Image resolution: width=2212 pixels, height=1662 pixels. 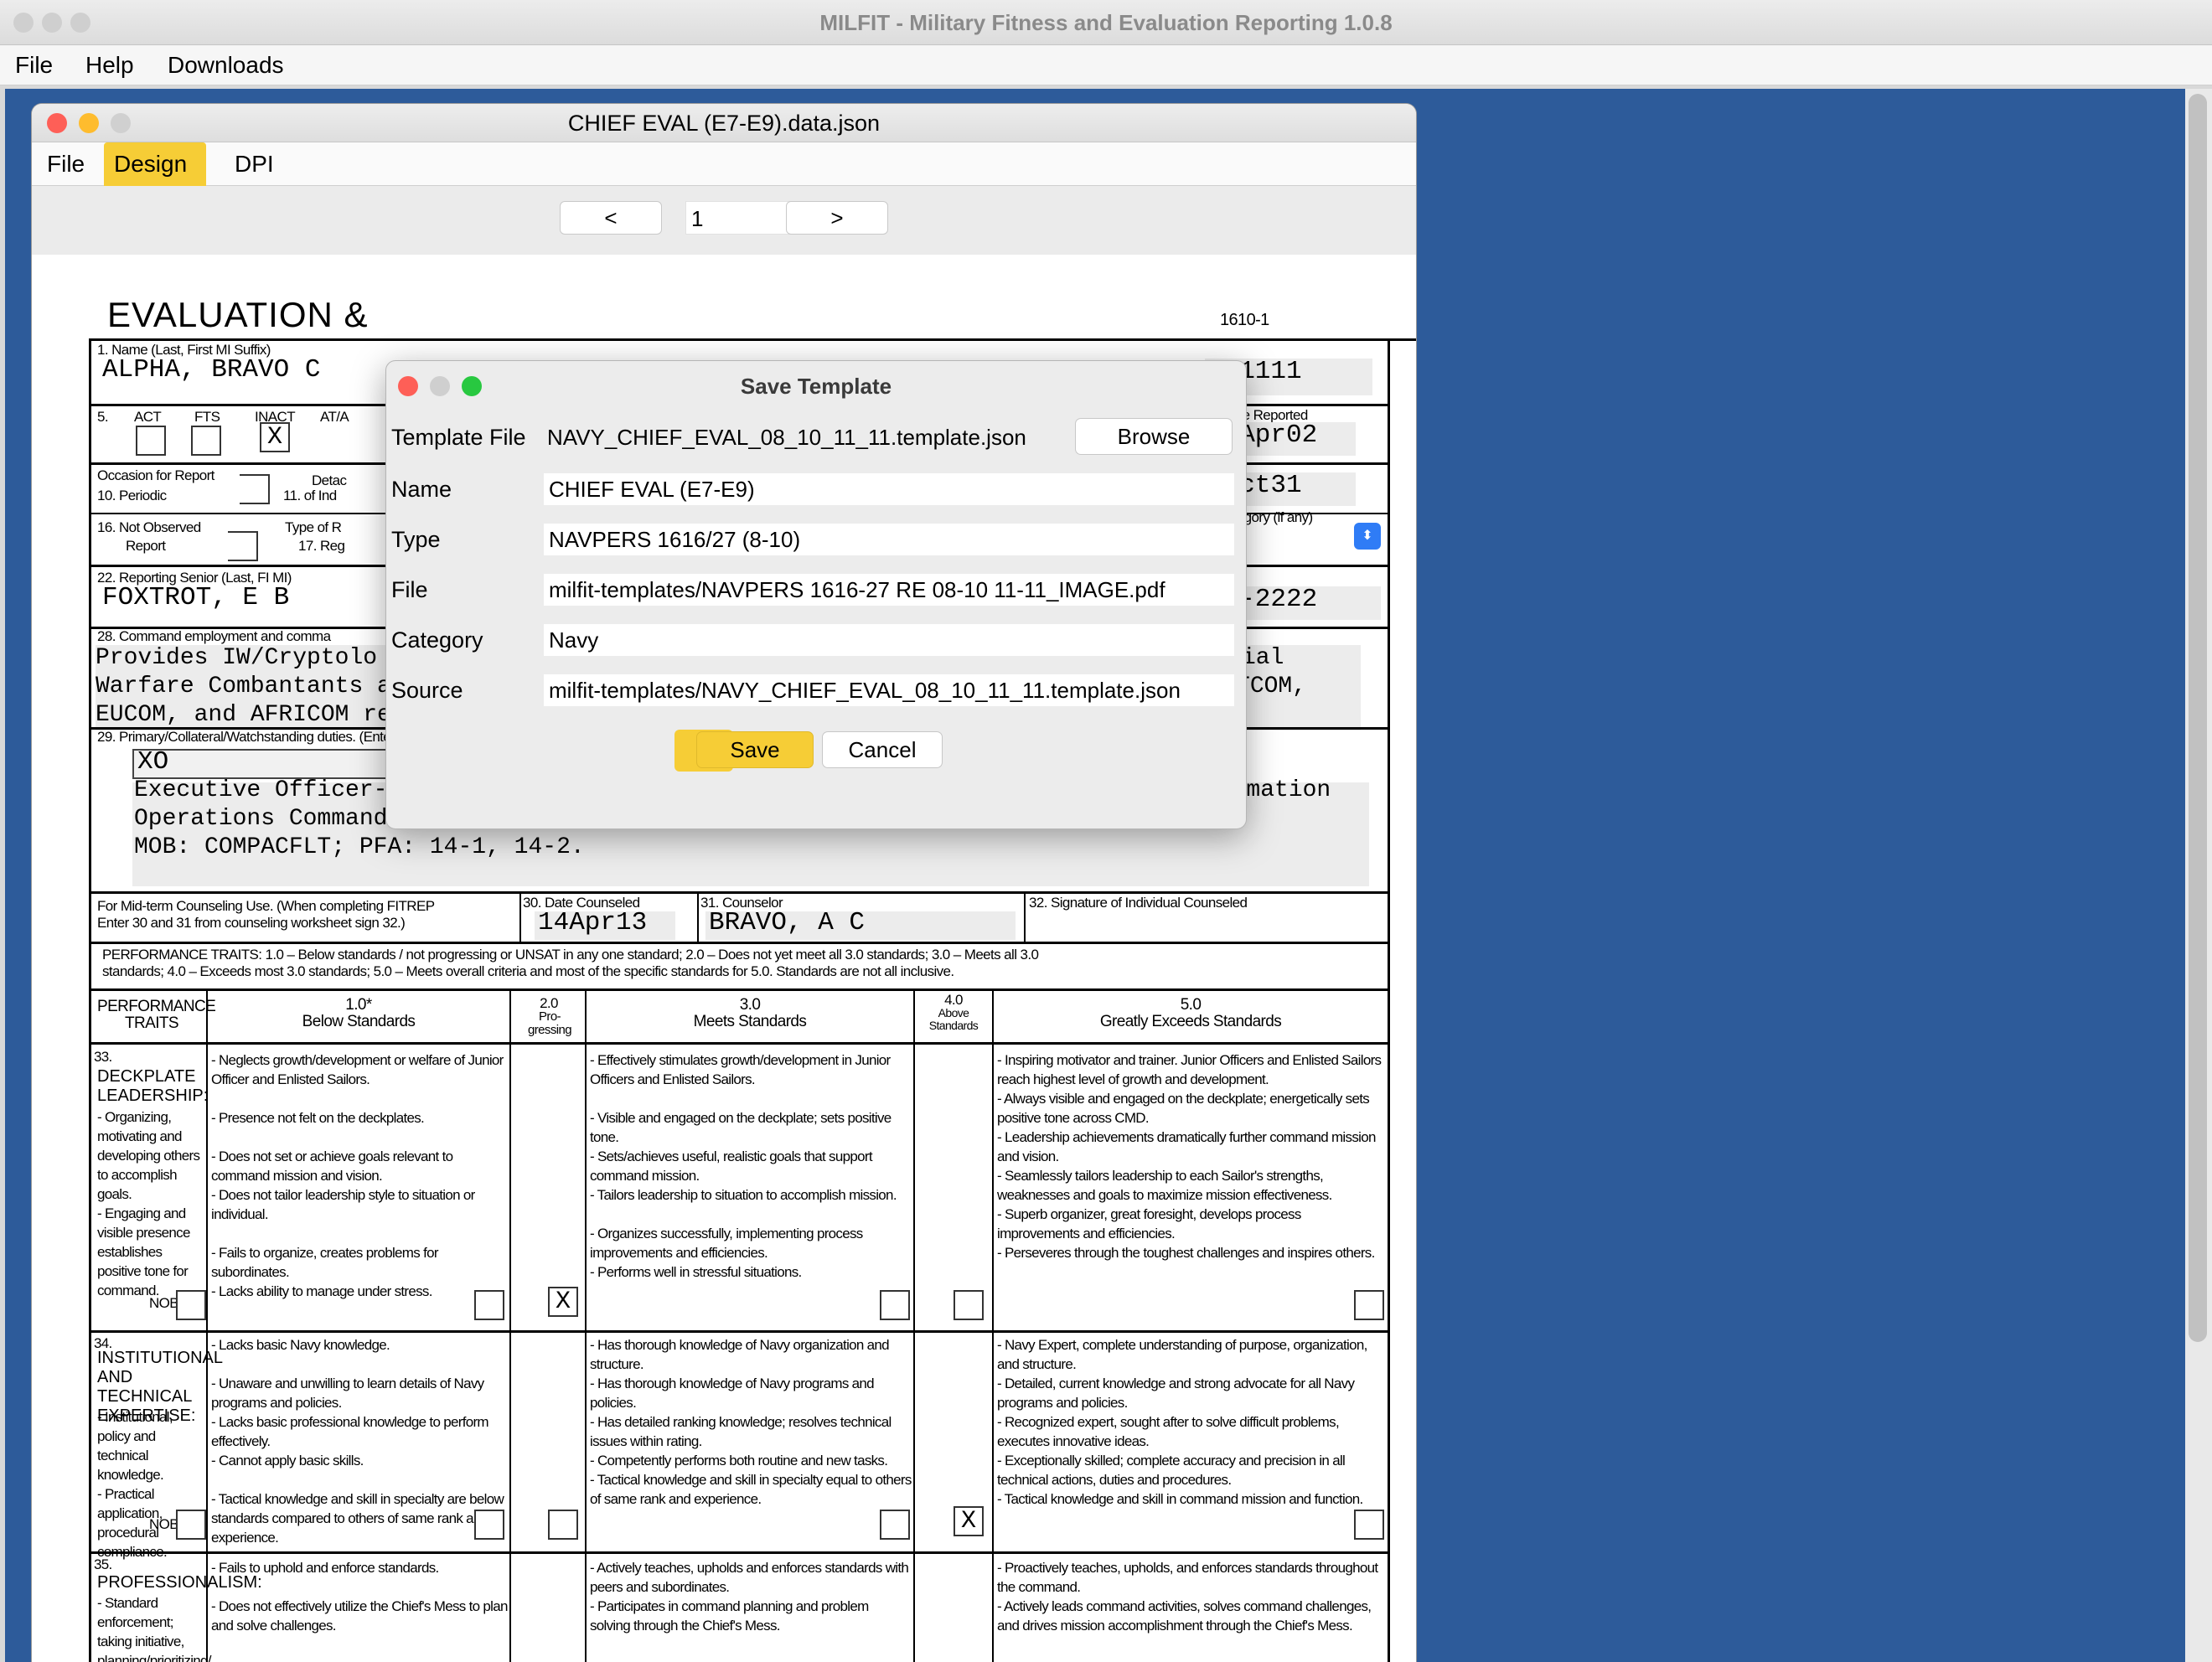 I want to click on type-input: NAVPERS 1616/27 (8-10), so click(x=889, y=539).